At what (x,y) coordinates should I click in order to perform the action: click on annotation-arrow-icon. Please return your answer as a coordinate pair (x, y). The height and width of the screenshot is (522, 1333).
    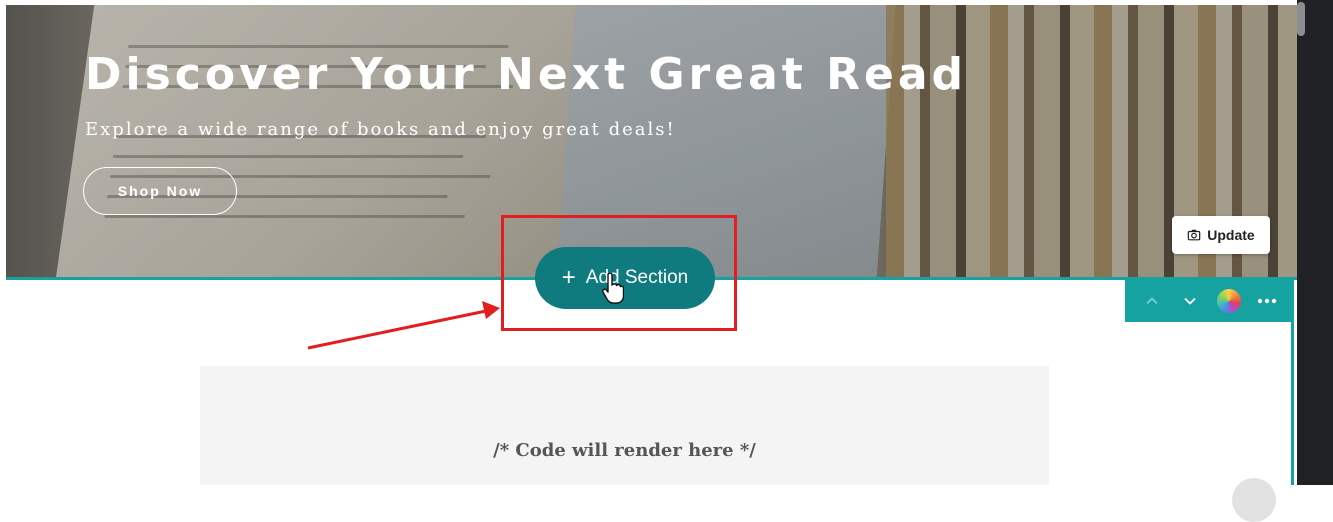
    Looking at the image, I should click on (403, 325).